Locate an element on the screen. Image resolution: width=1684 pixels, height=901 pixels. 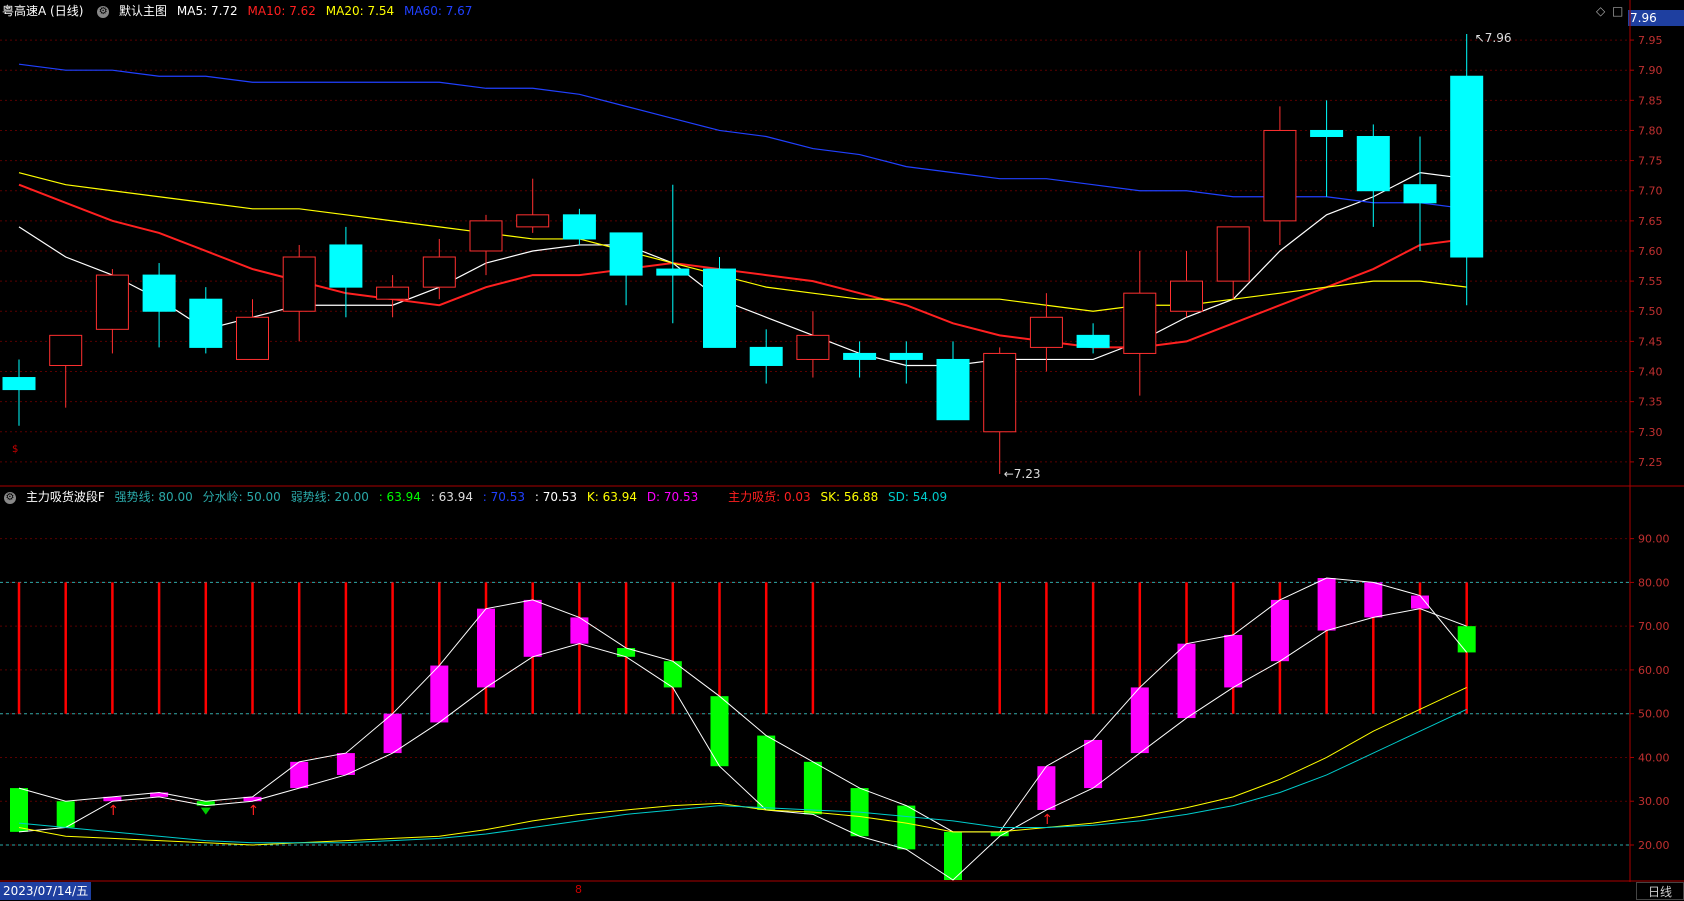
price-tick-label: 7.55 is located at coordinates (1650, 281).